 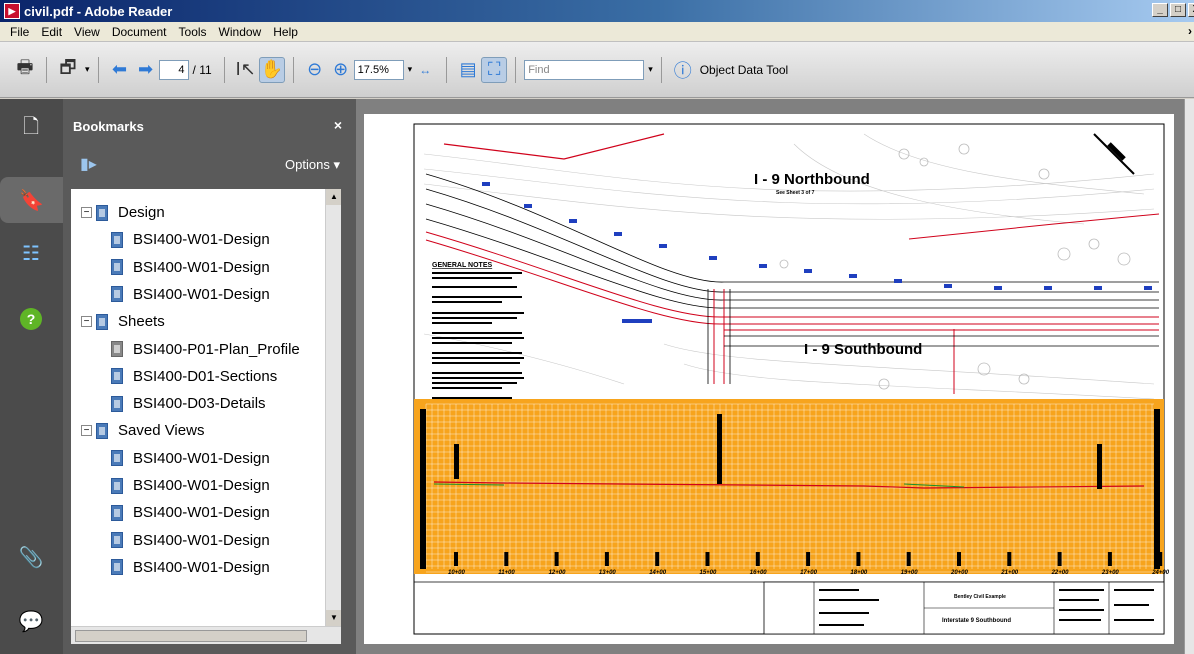 I want to click on station-label: 16+00, so click(x=759, y=573).